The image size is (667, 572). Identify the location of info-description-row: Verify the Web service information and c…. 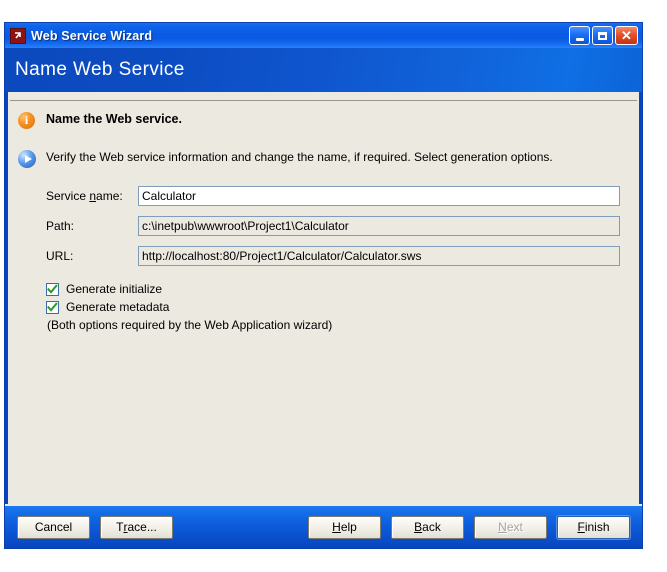
(323, 148).